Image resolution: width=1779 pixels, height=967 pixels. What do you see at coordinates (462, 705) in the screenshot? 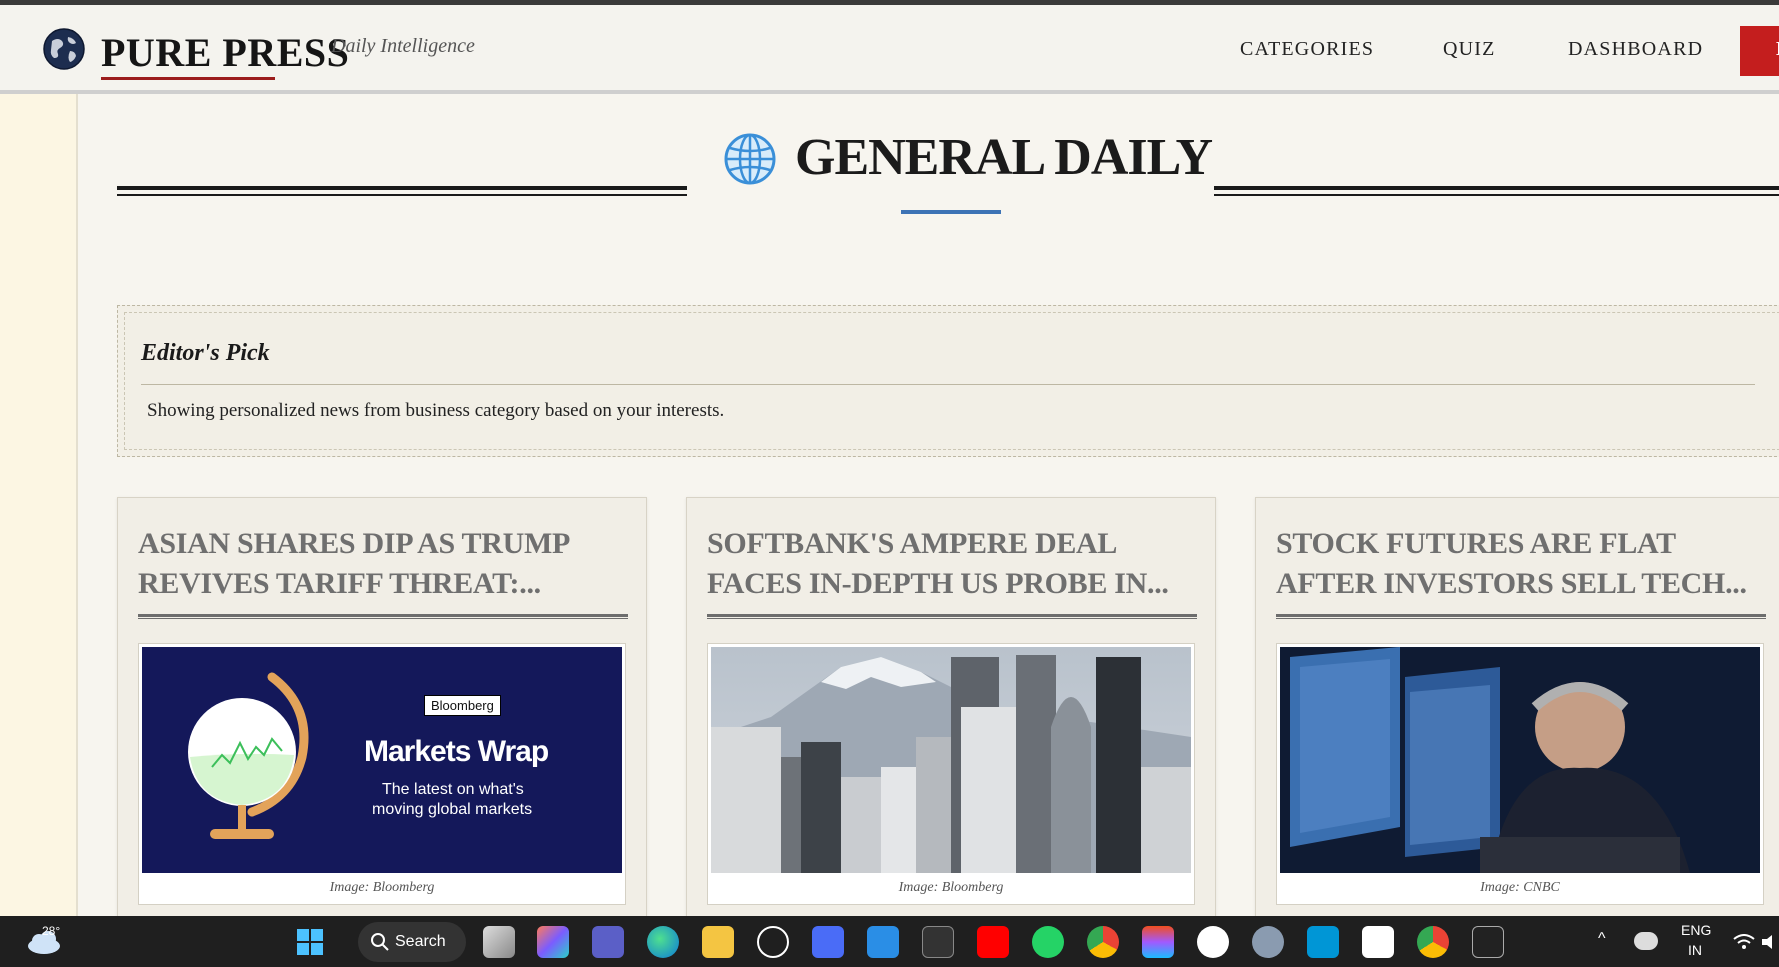
I see `bloomberg-badge: Bloomberg` at bounding box center [462, 705].